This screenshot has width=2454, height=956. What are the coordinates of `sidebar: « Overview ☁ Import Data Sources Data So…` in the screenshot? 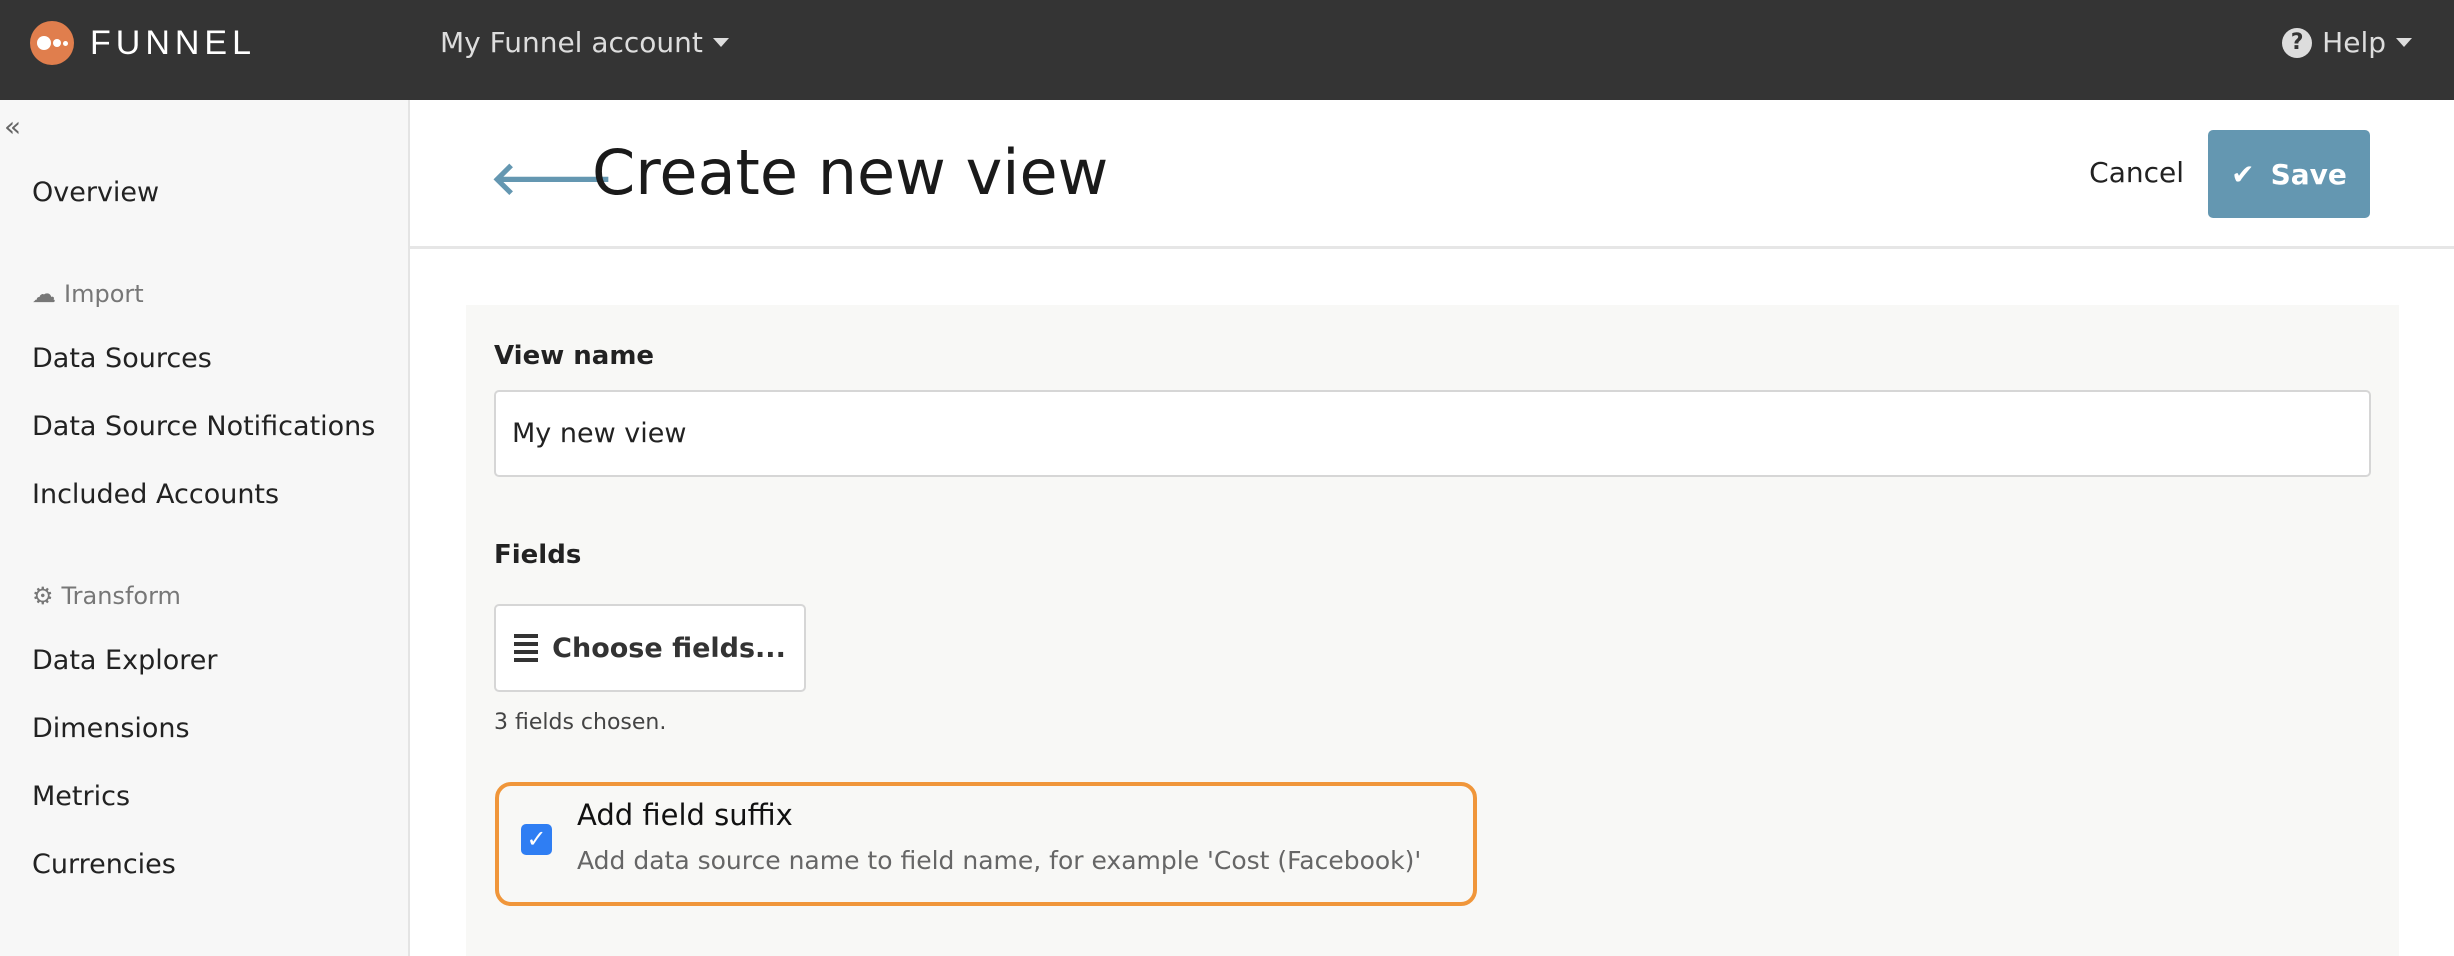 It's located at (205, 528).